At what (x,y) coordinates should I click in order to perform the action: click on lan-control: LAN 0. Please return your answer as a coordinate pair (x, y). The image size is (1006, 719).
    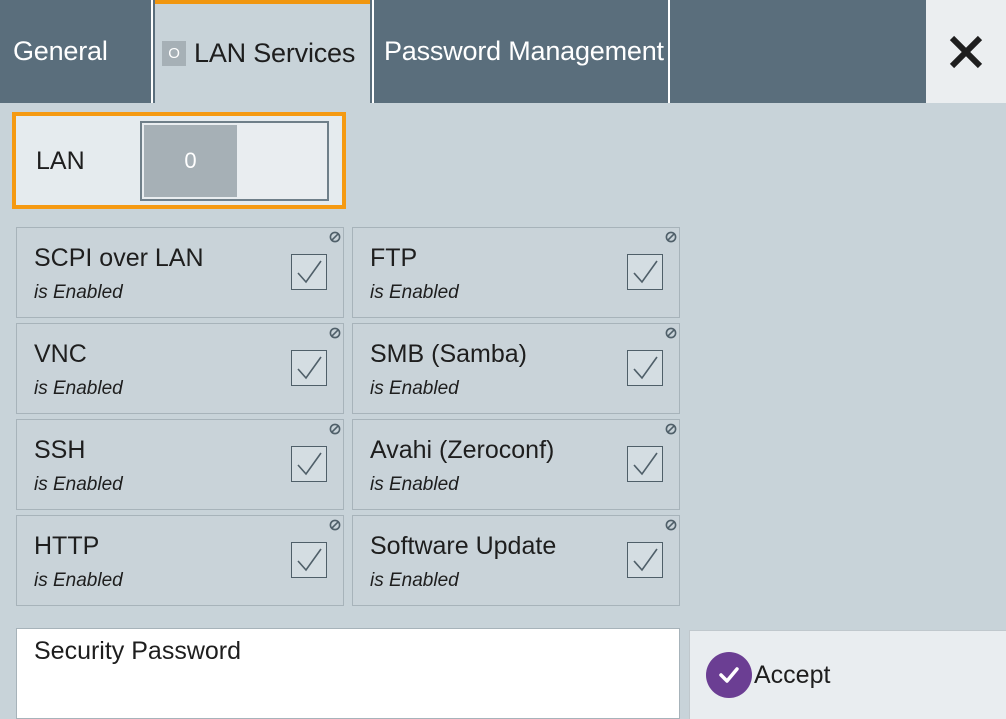
    Looking at the image, I should click on (179, 160).